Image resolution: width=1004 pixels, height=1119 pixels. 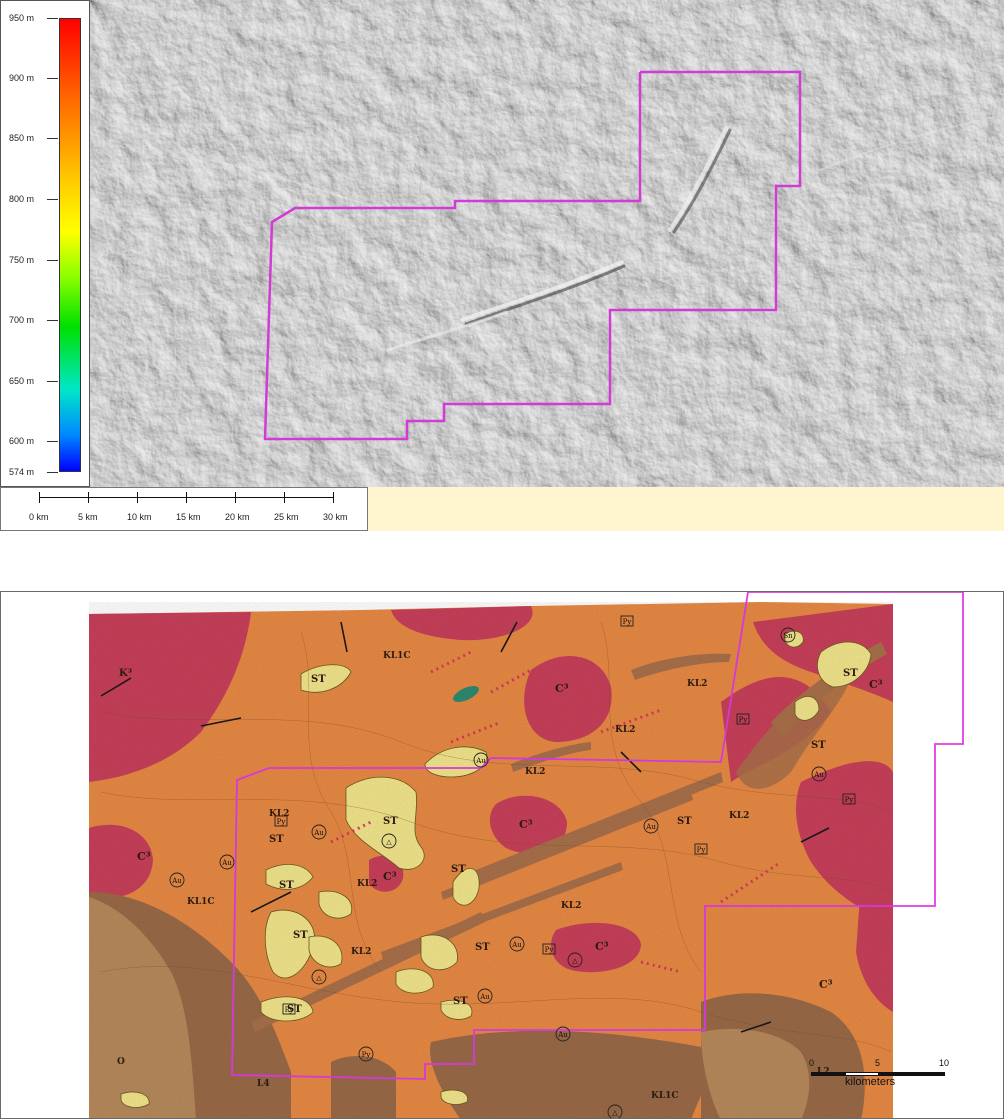 What do you see at coordinates (184, 509) in the screenshot?
I see `scale-bar-top: 0 km 5 km 10 km 15 km 20 km 25 km 30 km` at bounding box center [184, 509].